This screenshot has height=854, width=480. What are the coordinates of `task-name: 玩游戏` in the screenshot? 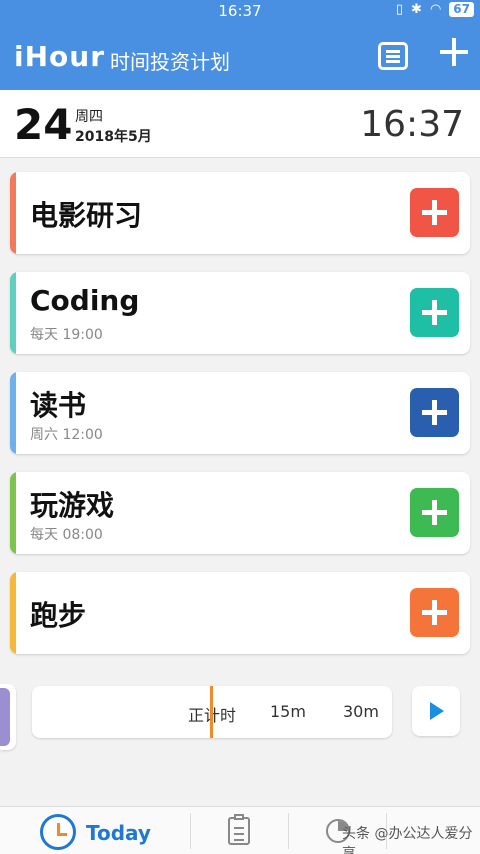 It's located at (72, 505).